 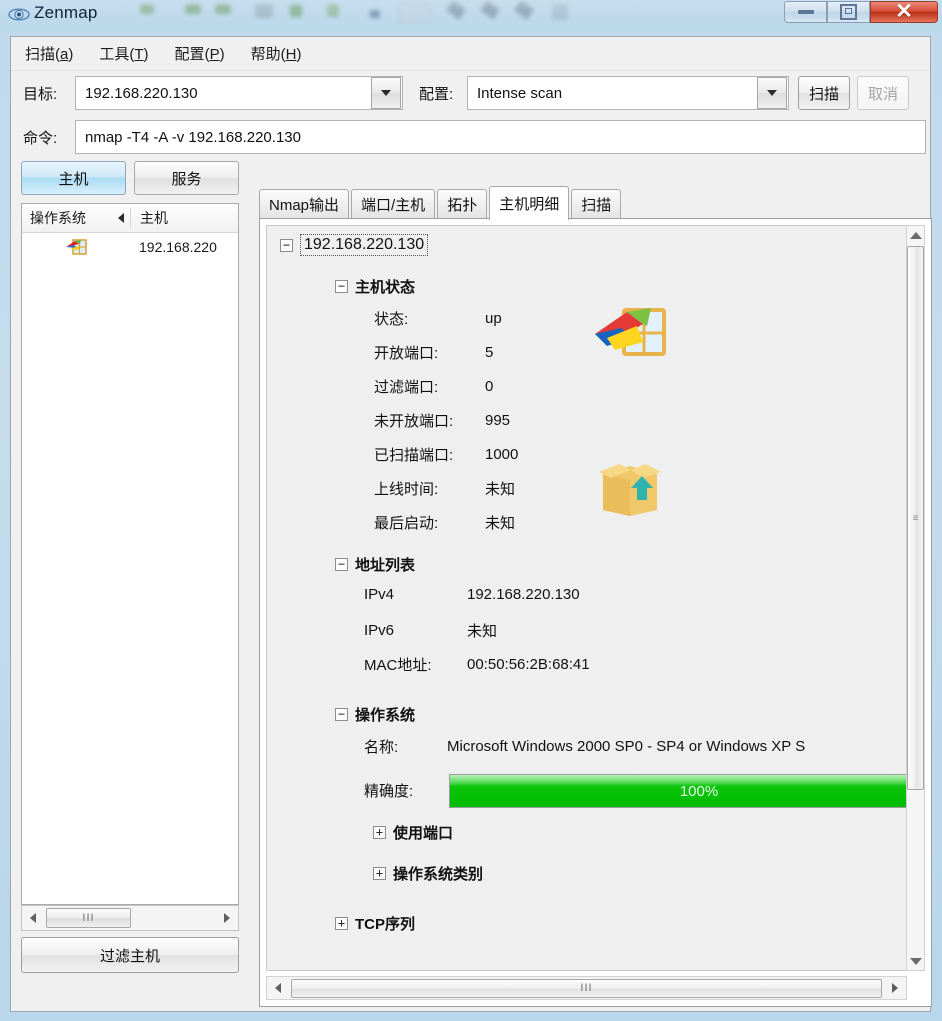 I want to click on profile-dropdown-button, so click(x=772, y=93).